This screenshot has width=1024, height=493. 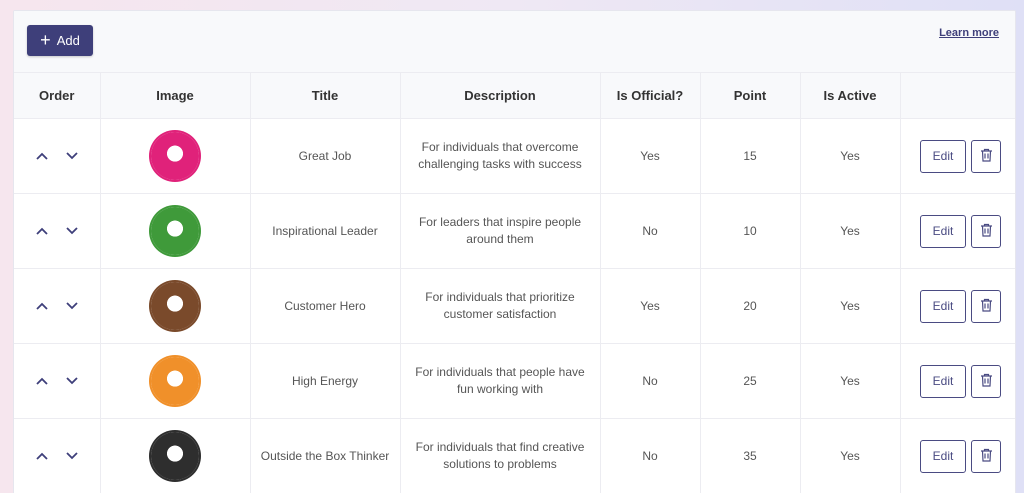 I want to click on thinker-badge-image, so click(x=175, y=456).